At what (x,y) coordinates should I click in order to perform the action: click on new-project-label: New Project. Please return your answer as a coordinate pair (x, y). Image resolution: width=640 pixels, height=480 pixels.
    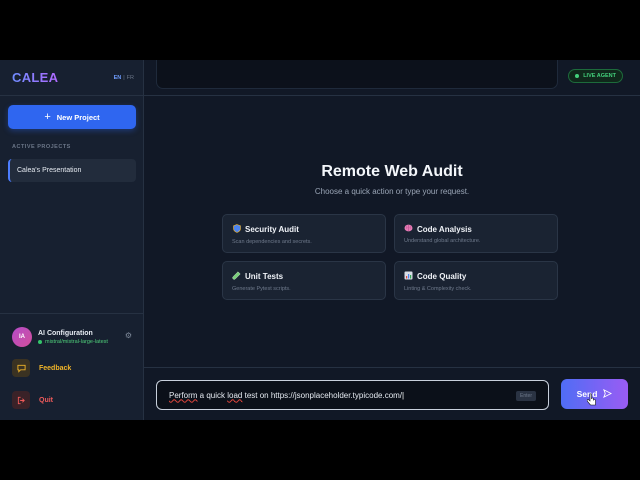
    Looking at the image, I should click on (78, 117).